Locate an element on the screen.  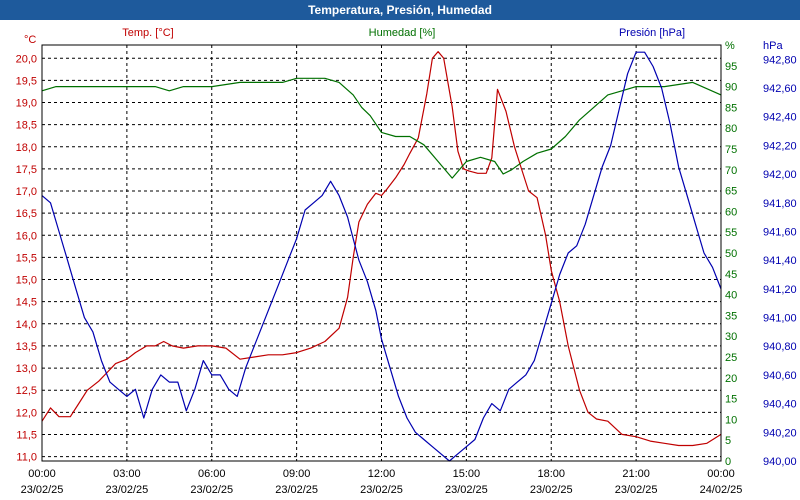
temp-tick-label: 16,5 is located at coordinates (26, 214).